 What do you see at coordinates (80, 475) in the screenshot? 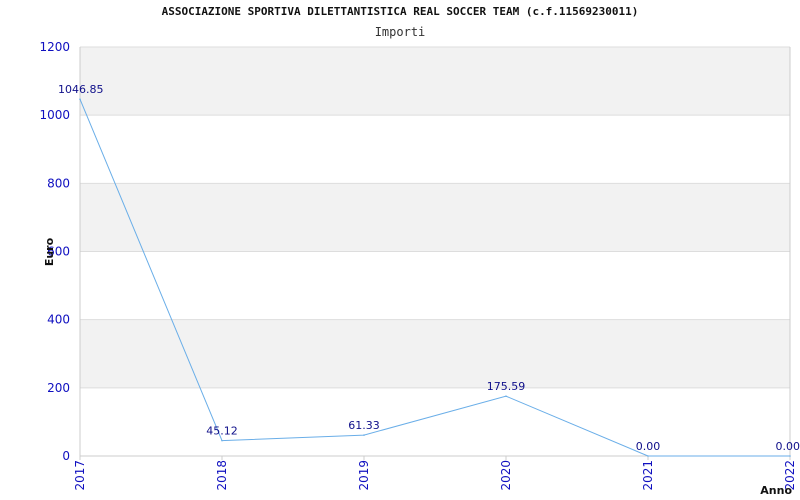
I see `x-tick-label: 2017` at bounding box center [80, 475].